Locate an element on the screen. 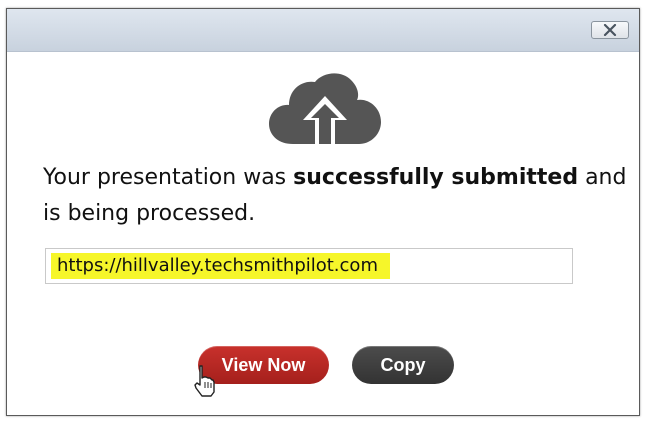 This screenshot has height=424, width=646. copy-button: Copy is located at coordinates (403, 365).